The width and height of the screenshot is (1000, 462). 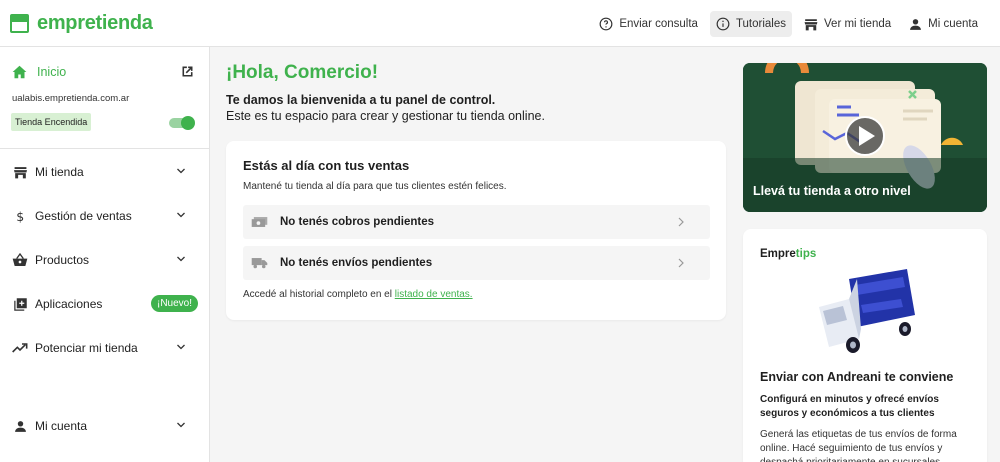 I want to click on sidebar-item-apps: Aplicaciones ¡Nuevo!, so click(x=105, y=304).